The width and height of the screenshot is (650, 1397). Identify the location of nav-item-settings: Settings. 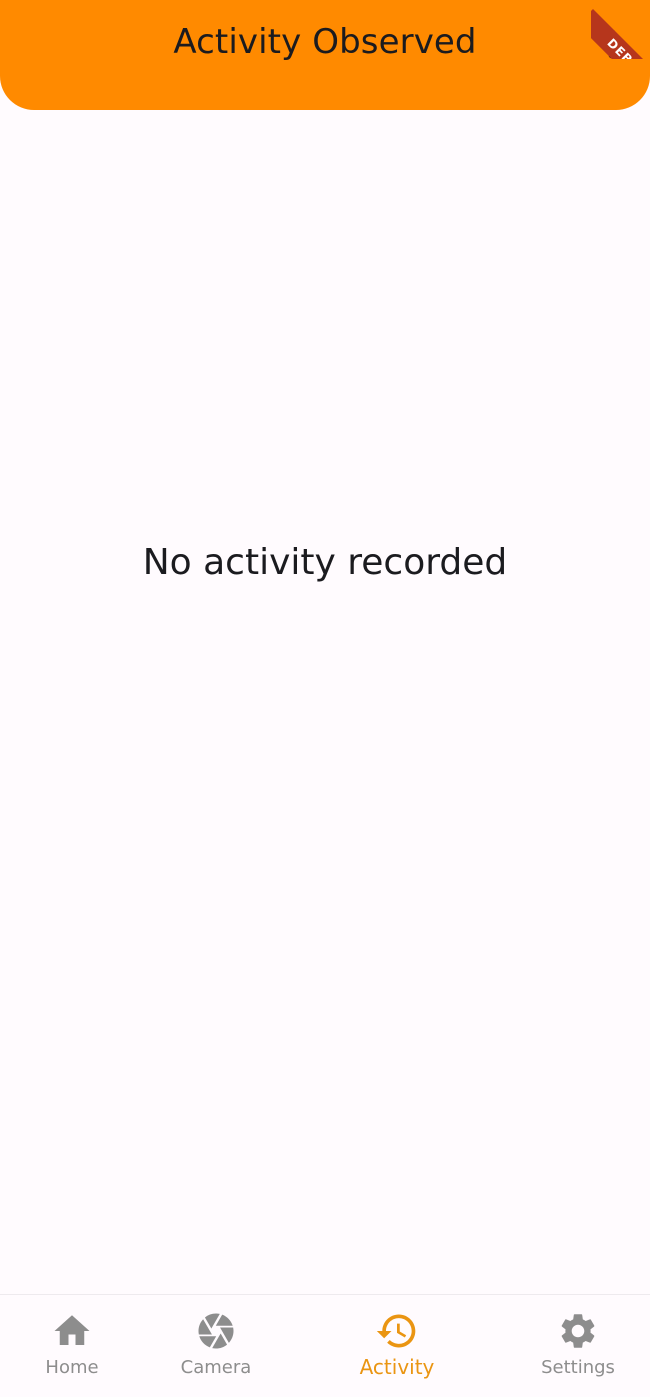
(578, 1346).